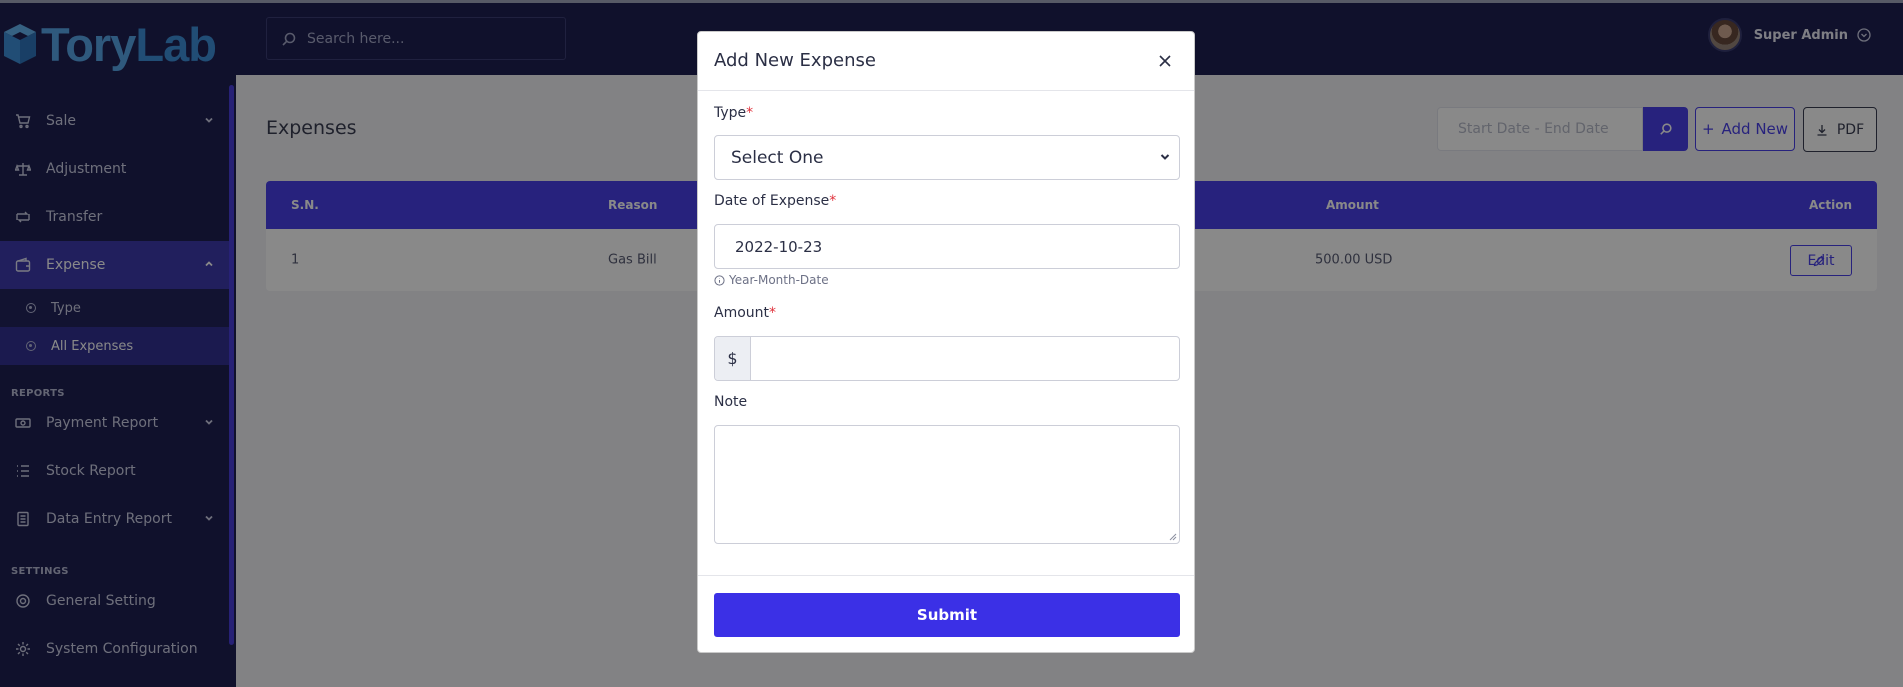 This screenshot has height=687, width=1903. What do you see at coordinates (733, 358) in the screenshot?
I see `currency-addon: $` at bounding box center [733, 358].